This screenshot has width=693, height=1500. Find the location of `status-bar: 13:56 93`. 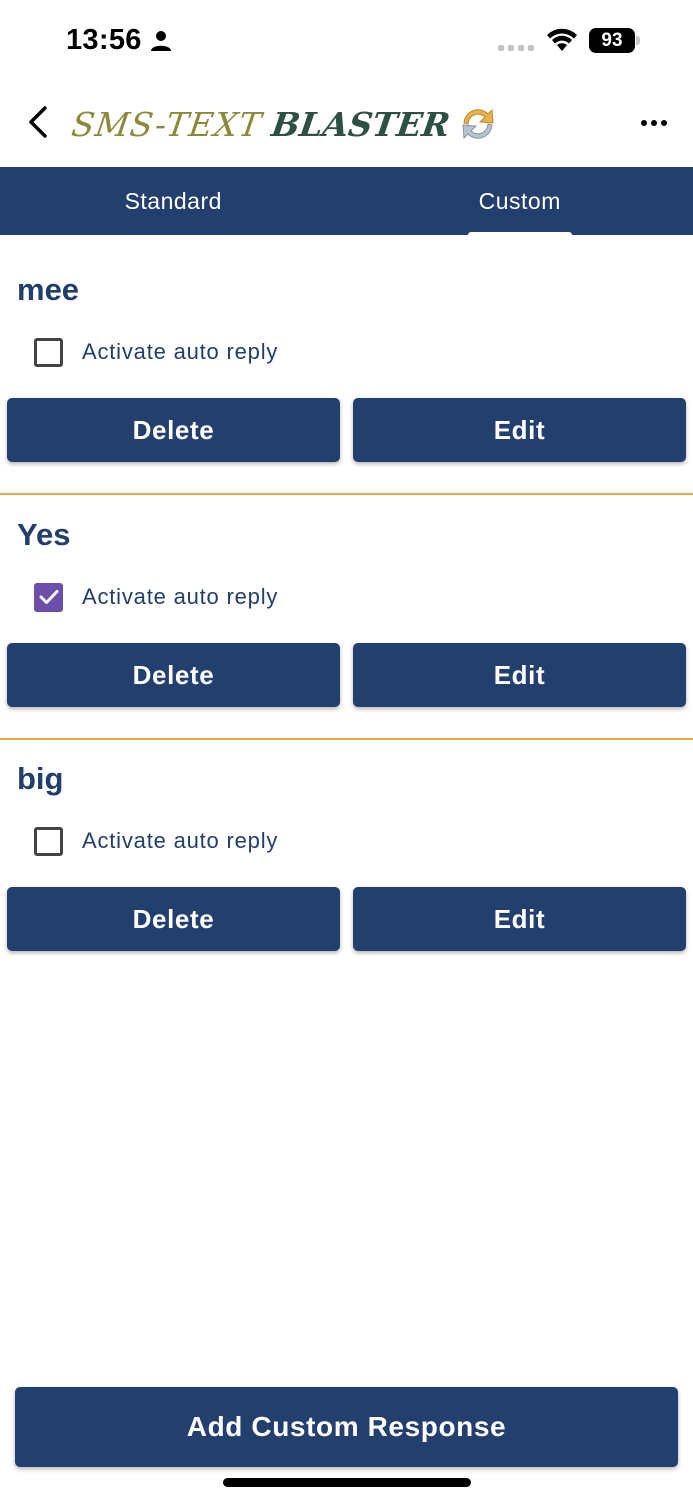

status-bar: 13:56 93 is located at coordinates (346, 42).